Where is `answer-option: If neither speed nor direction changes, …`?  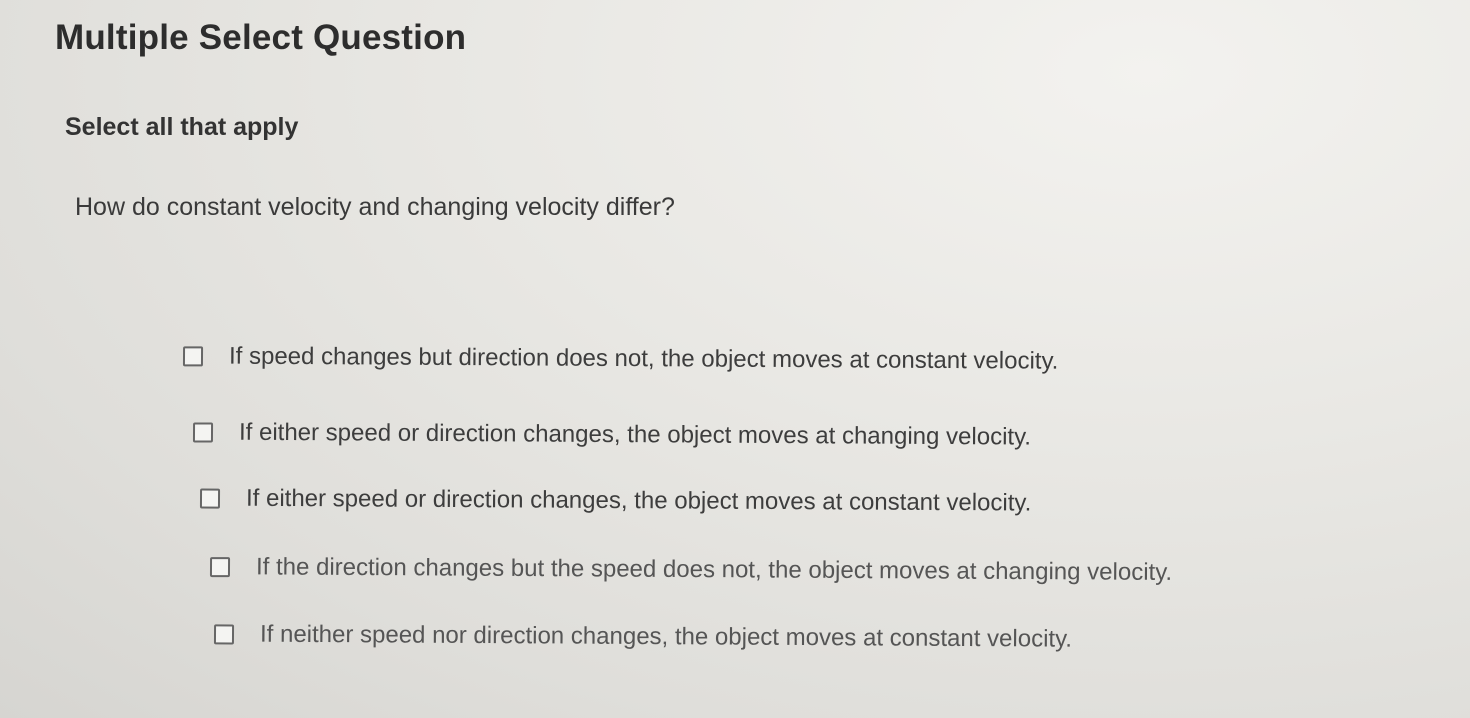
answer-option: If neither speed nor direction changes, … is located at coordinates (642, 637).